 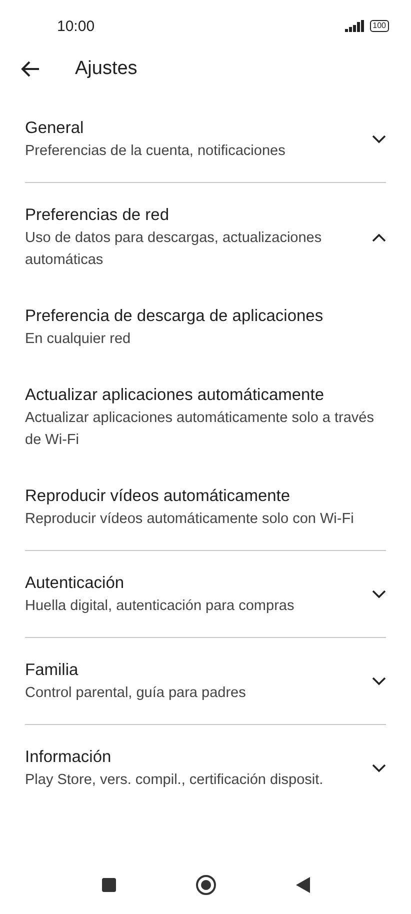 What do you see at coordinates (354, 26) in the screenshot?
I see `signal-icon` at bounding box center [354, 26].